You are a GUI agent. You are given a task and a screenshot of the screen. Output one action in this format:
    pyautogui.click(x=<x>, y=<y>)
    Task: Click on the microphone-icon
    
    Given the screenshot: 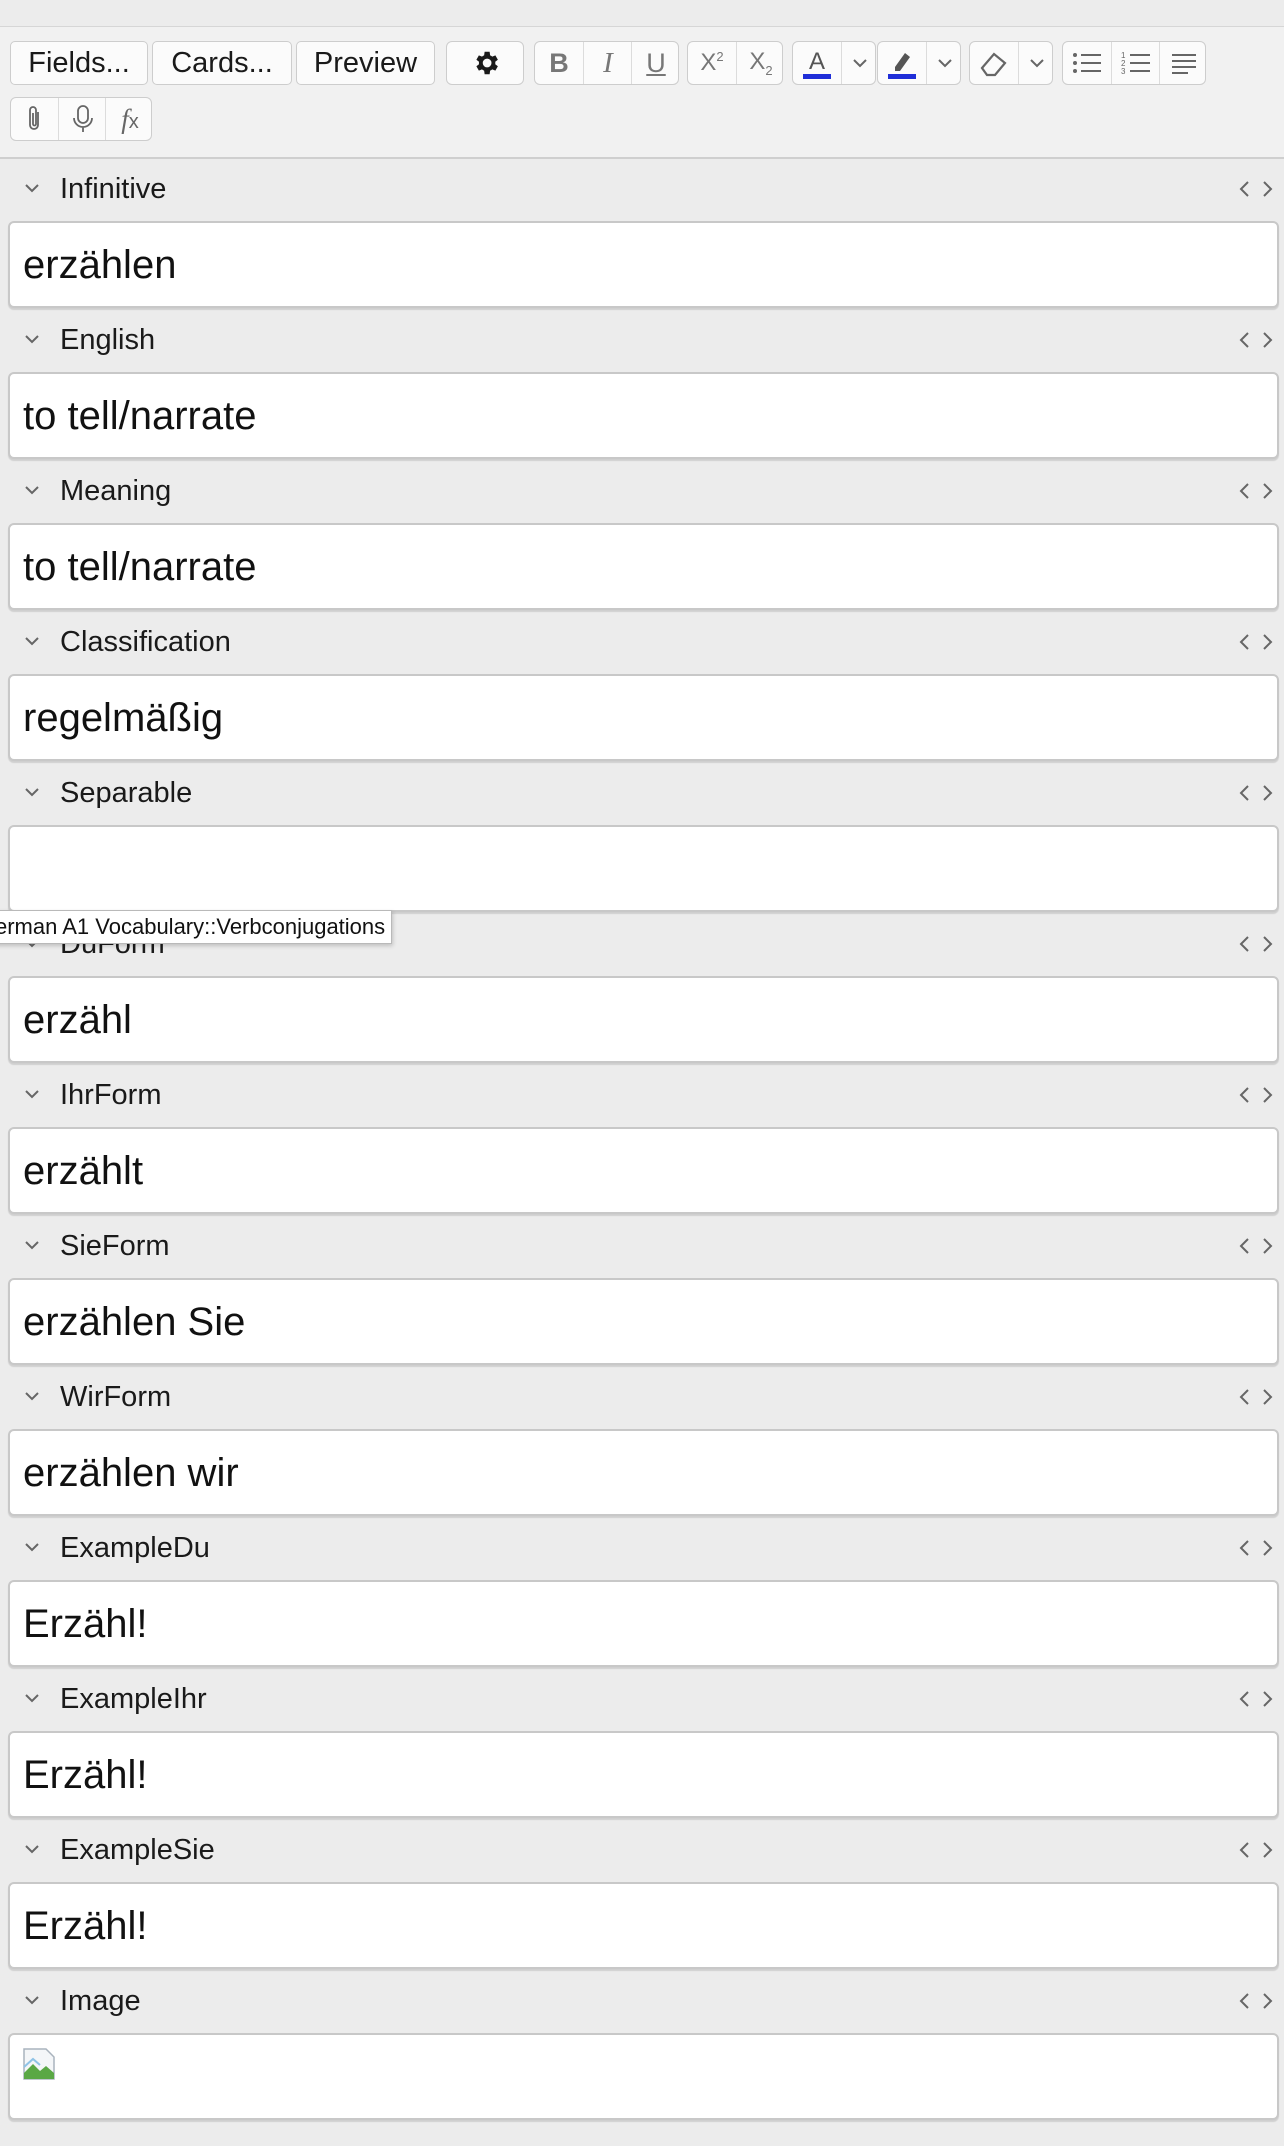 What is the action you would take?
    pyautogui.click(x=82, y=119)
    